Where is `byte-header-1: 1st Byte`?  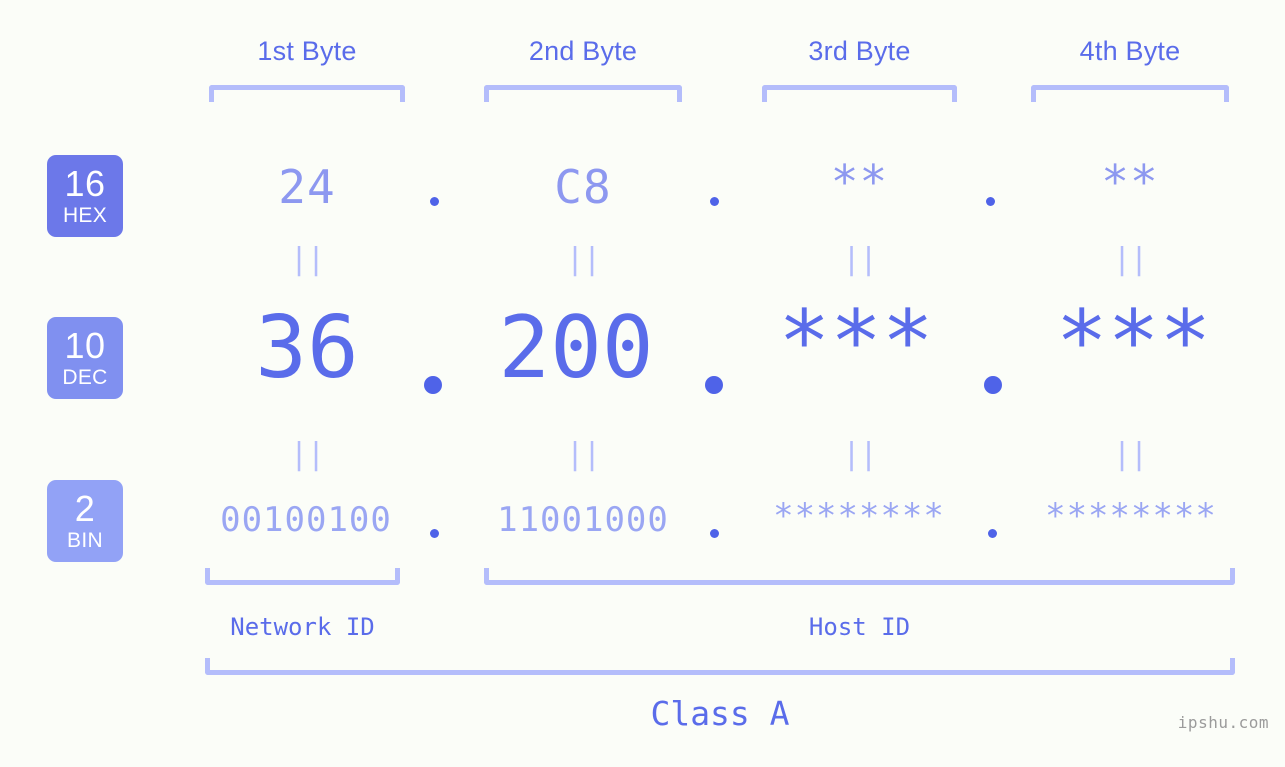 byte-header-1: 1st Byte is located at coordinates (307, 51).